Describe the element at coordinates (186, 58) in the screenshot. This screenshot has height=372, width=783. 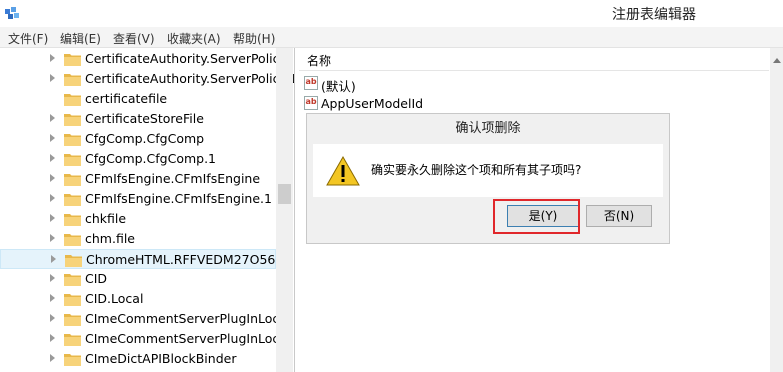
I see `tree-item-label: CertificateAuthority.ServerPolicy` at that location.